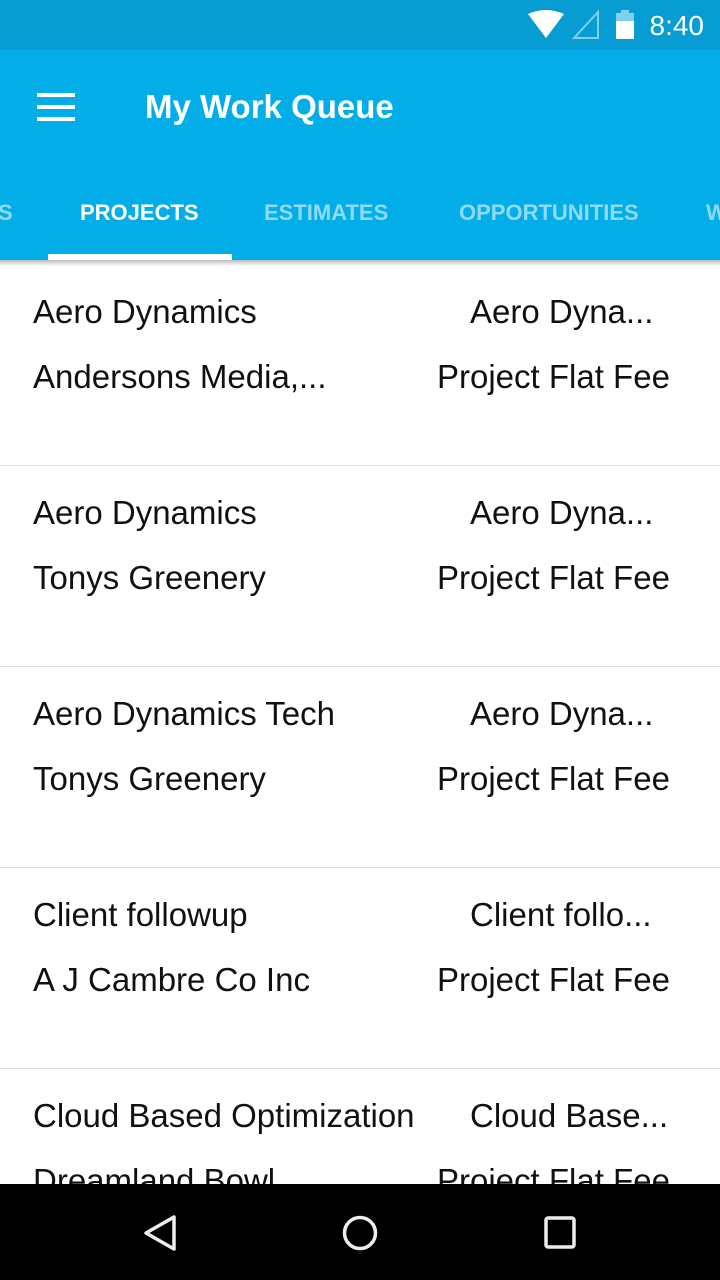 This screenshot has width=720, height=1280. I want to click on back-icon, so click(160, 1233).